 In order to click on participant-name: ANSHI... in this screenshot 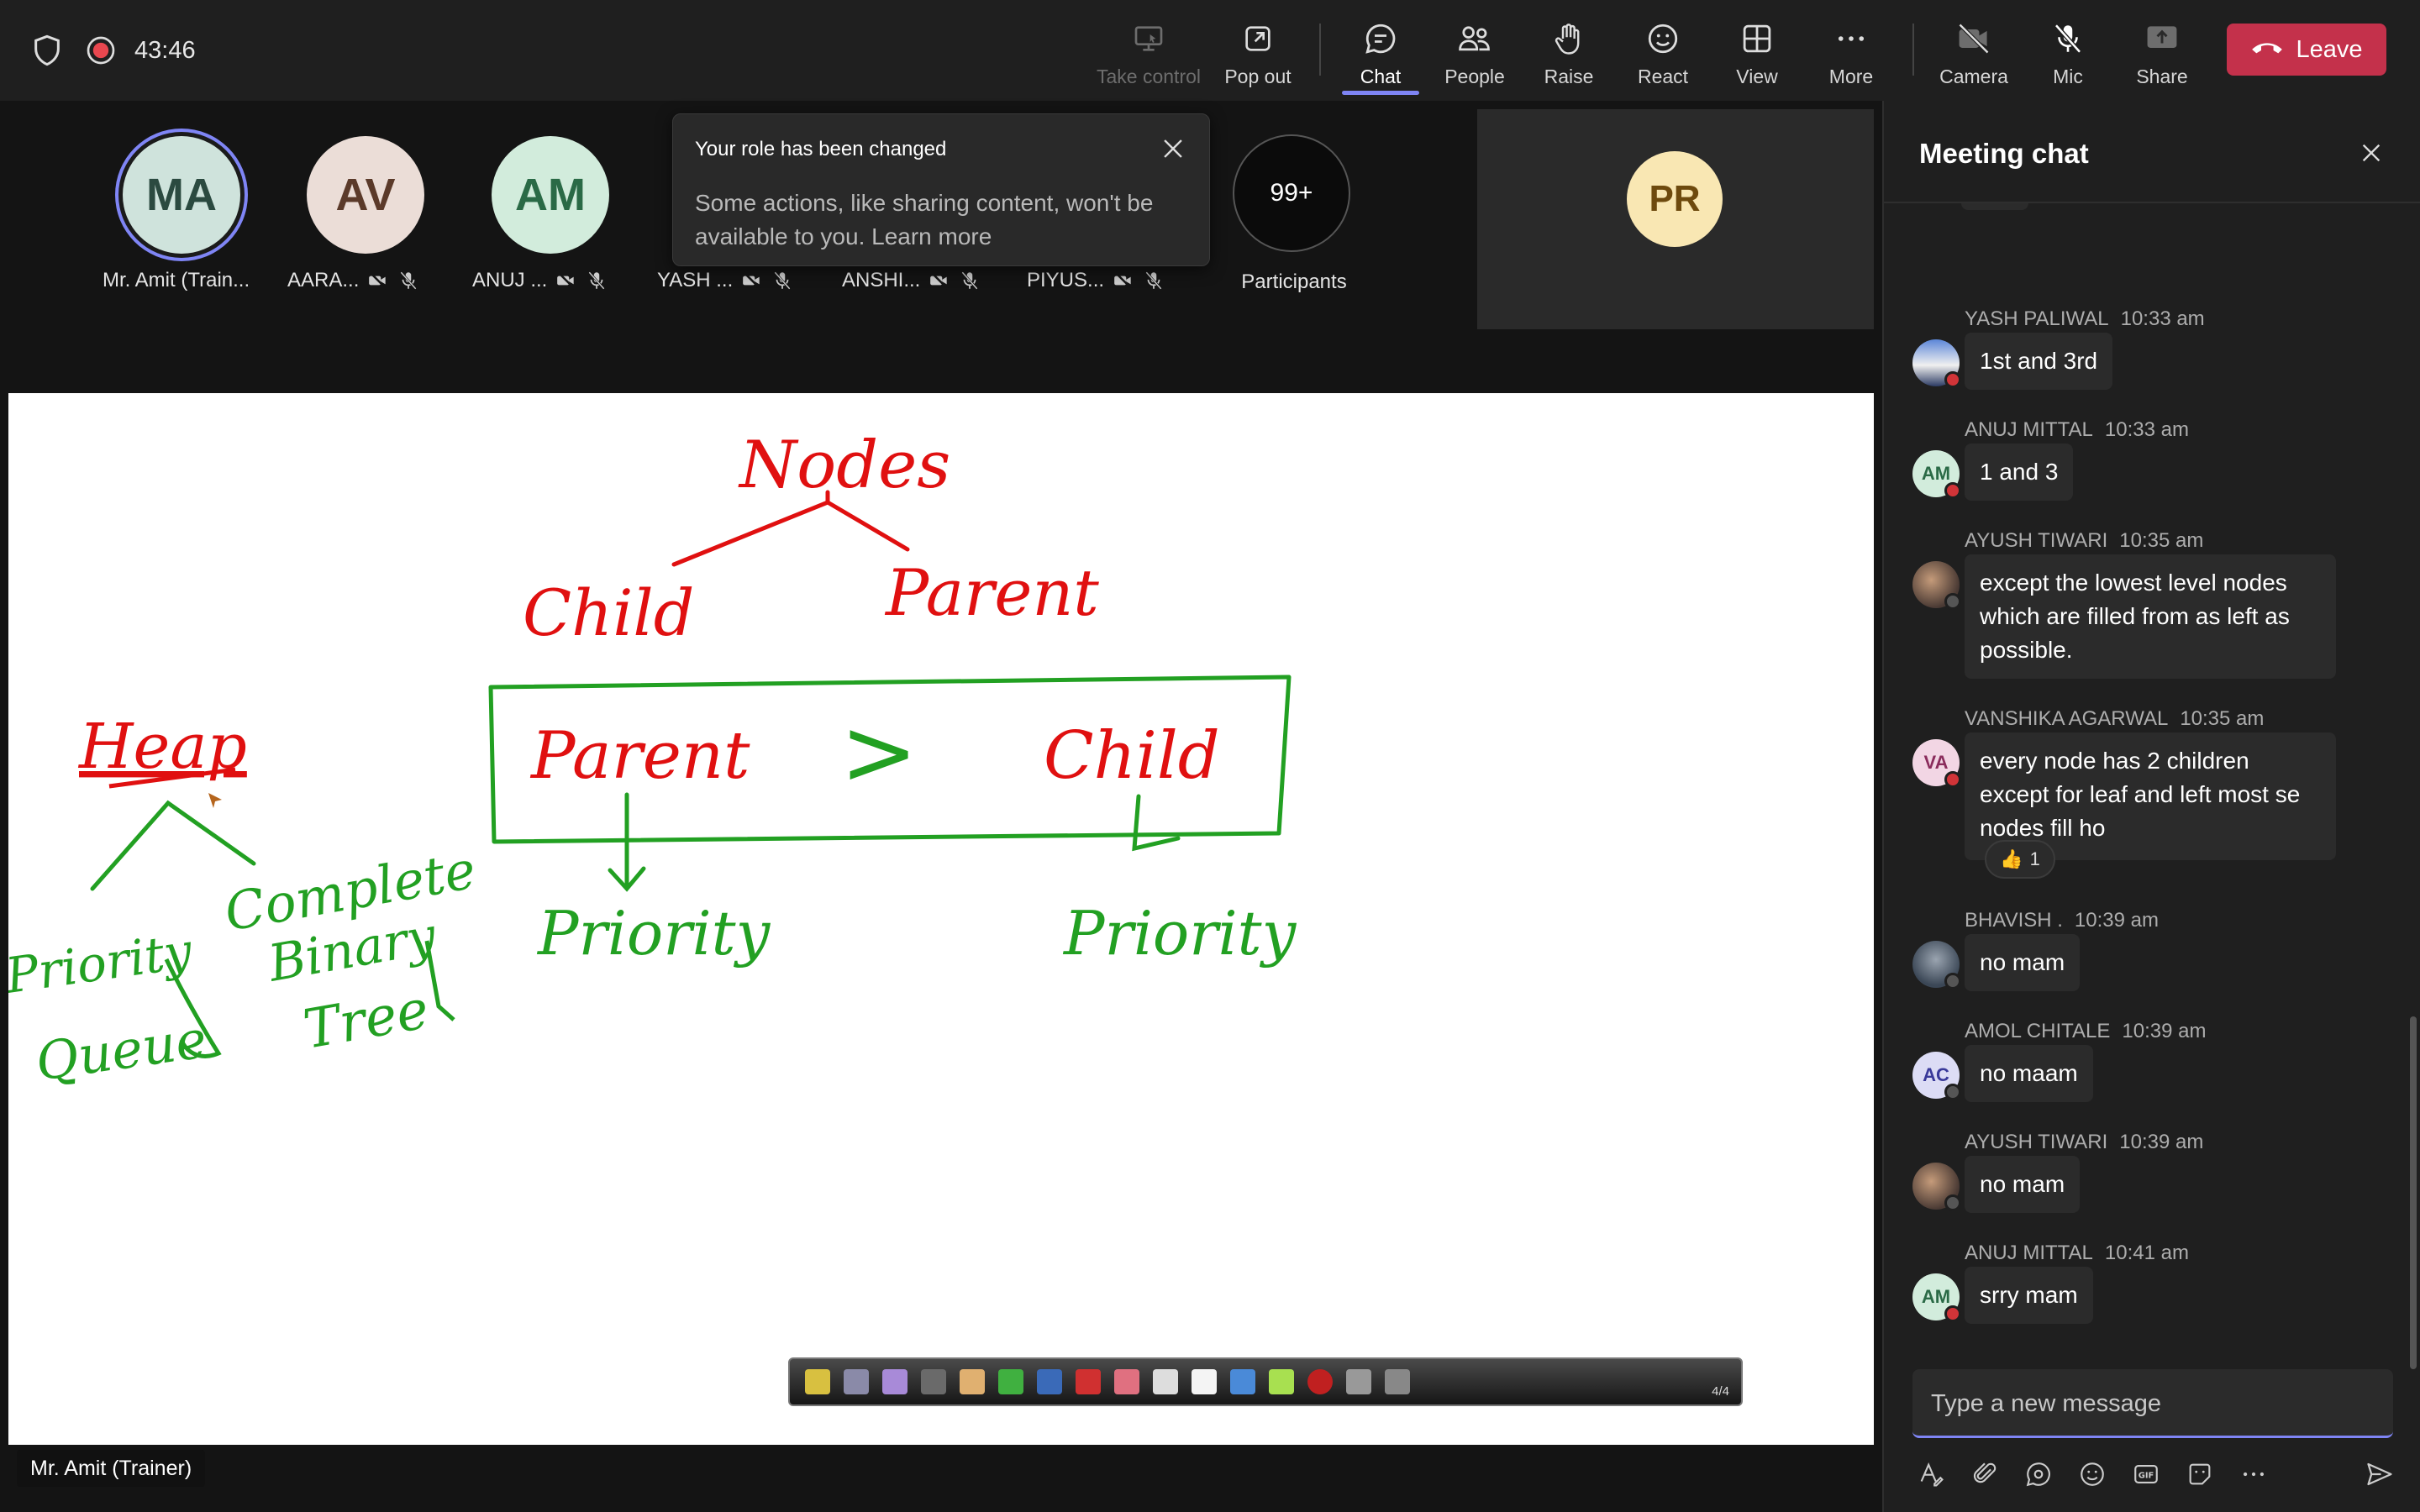, I will do `click(911, 280)`.